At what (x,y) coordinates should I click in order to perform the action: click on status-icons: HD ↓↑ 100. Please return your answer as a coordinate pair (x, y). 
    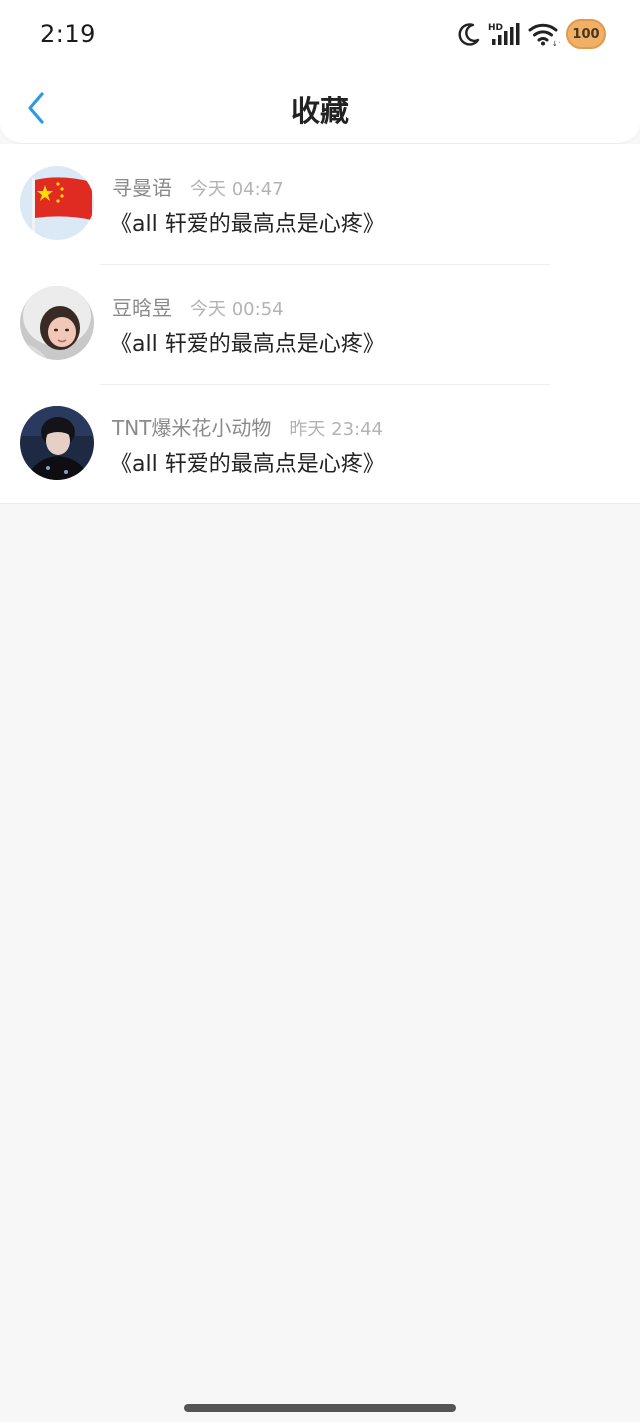
    Looking at the image, I should click on (531, 34).